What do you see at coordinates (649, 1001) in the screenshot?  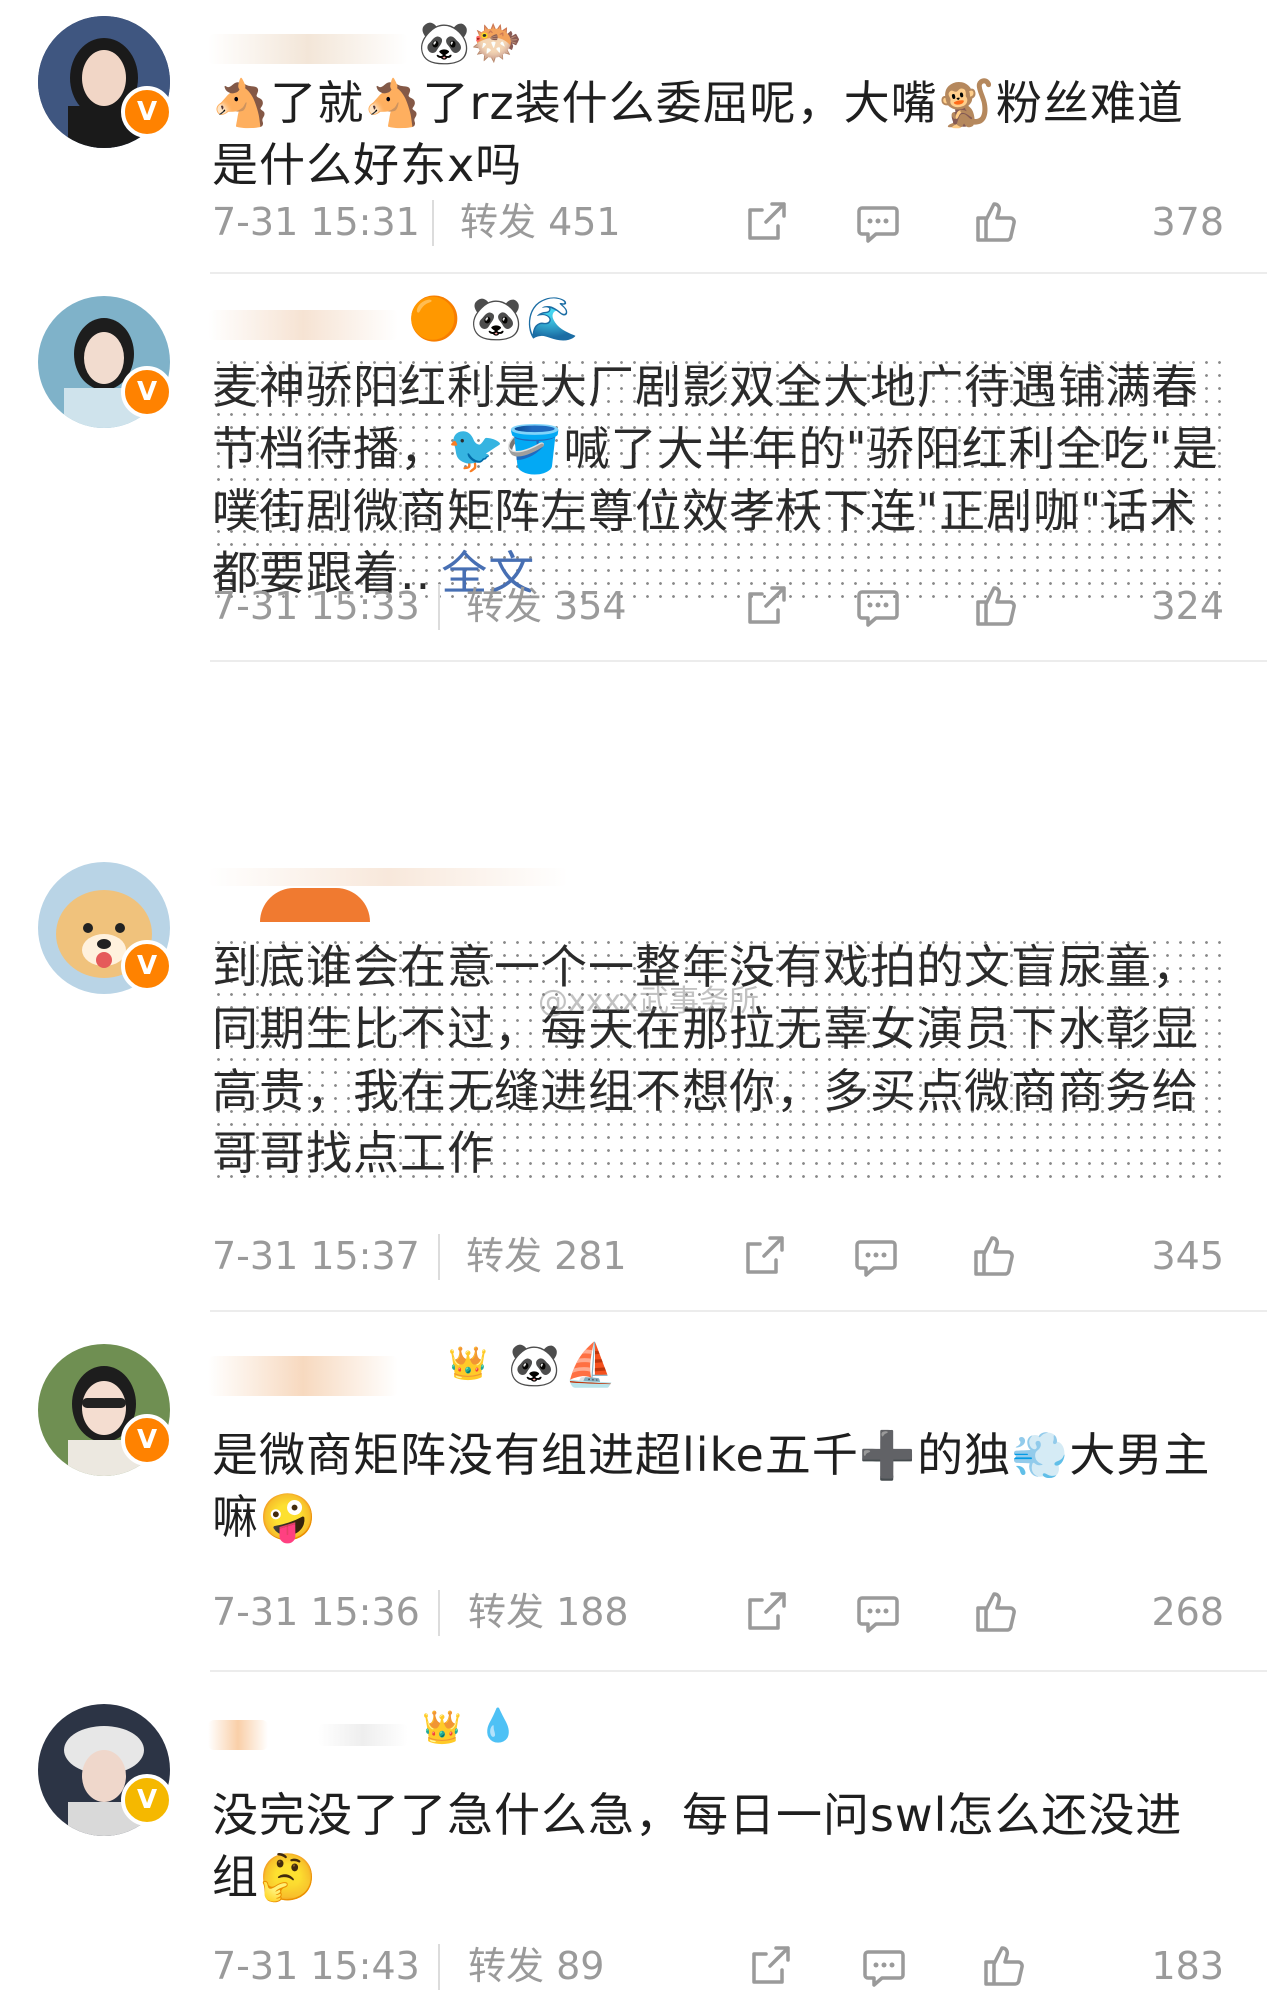 I see `watermark: @xxxx武事务所` at bounding box center [649, 1001].